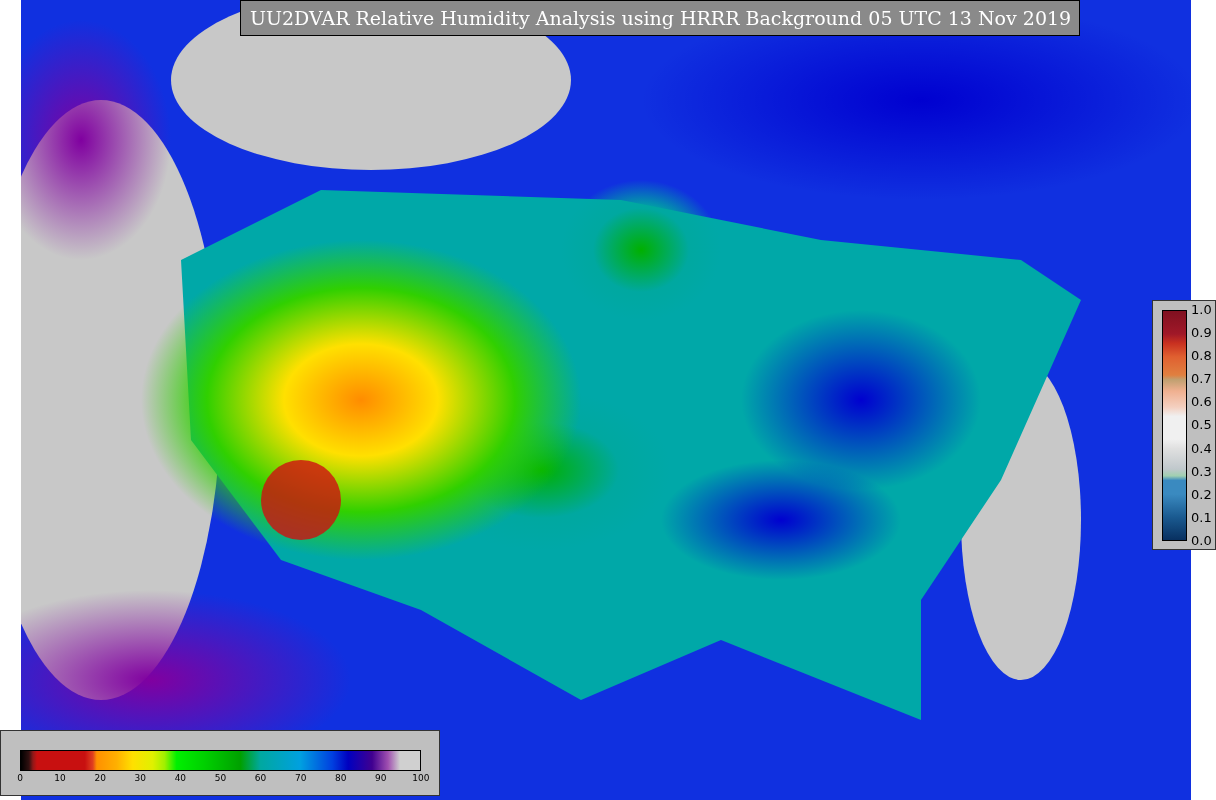  Describe the element at coordinates (1201, 379) in the screenshot. I see `tick-label: 0.7` at that location.